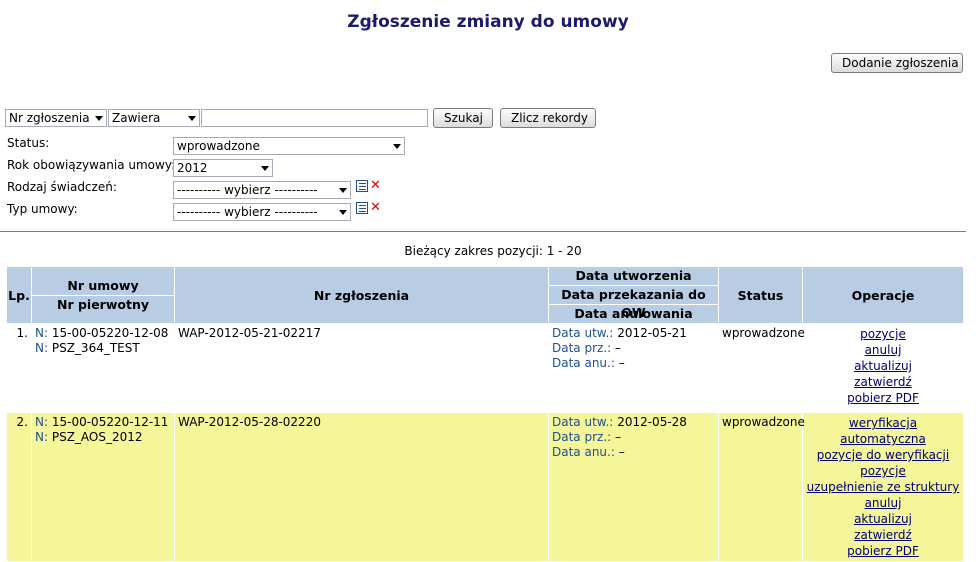 The width and height of the screenshot is (976, 562). Describe the element at coordinates (483, 231) in the screenshot. I see `divider` at that location.